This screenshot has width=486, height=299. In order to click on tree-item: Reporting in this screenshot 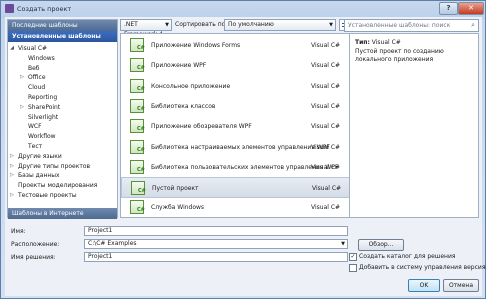, I will do `click(62, 98)`.